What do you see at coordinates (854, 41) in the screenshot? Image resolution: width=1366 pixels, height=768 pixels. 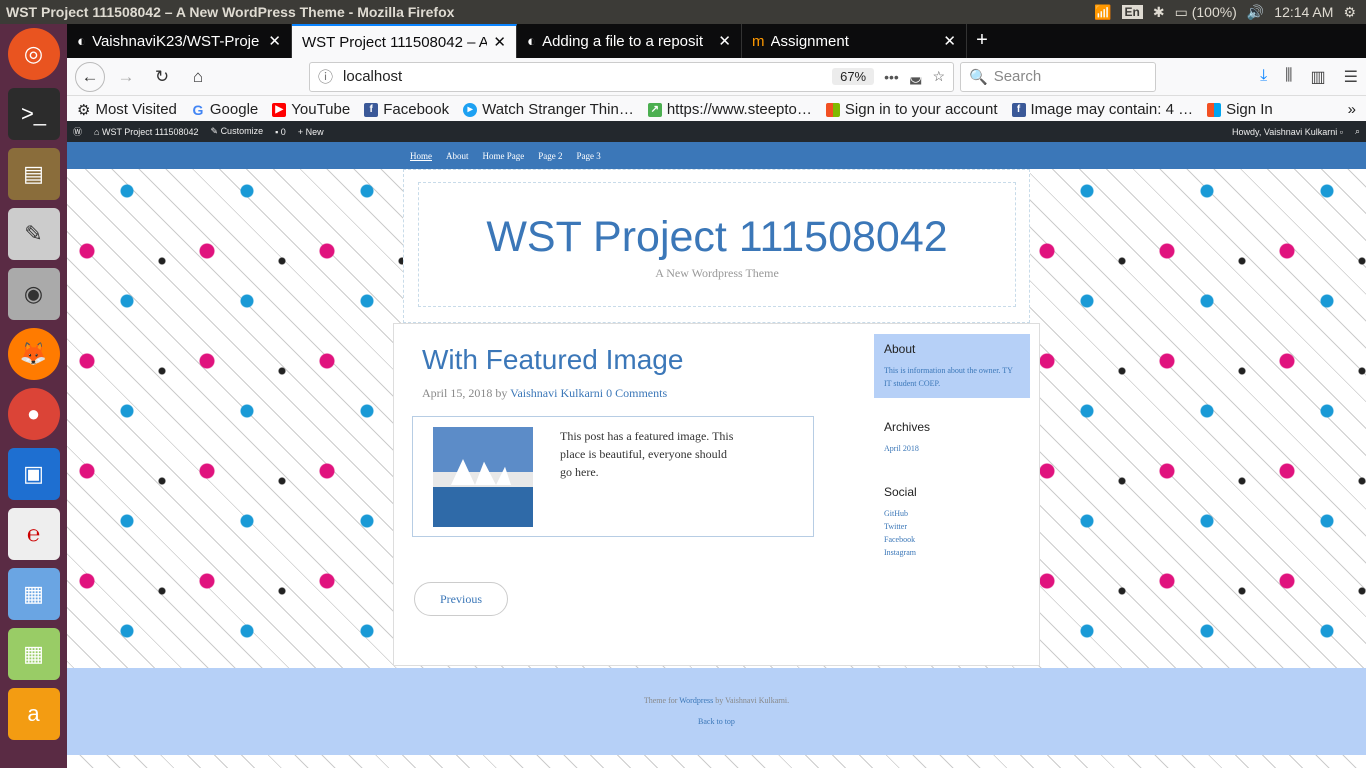 I see `tab-assignment: m Assignment ✕` at bounding box center [854, 41].